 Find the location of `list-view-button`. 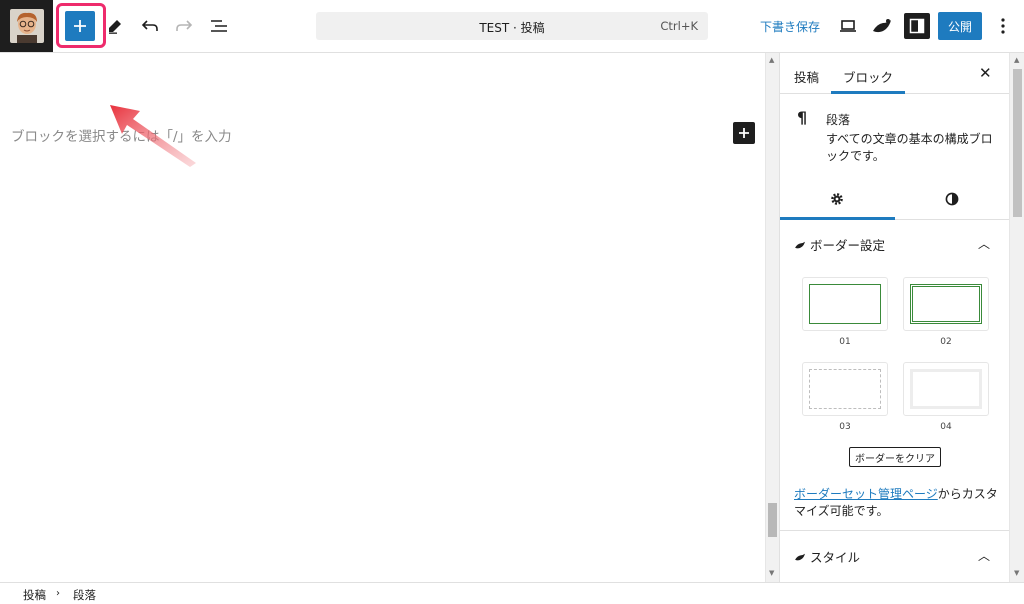

list-view-button is located at coordinates (219, 26).